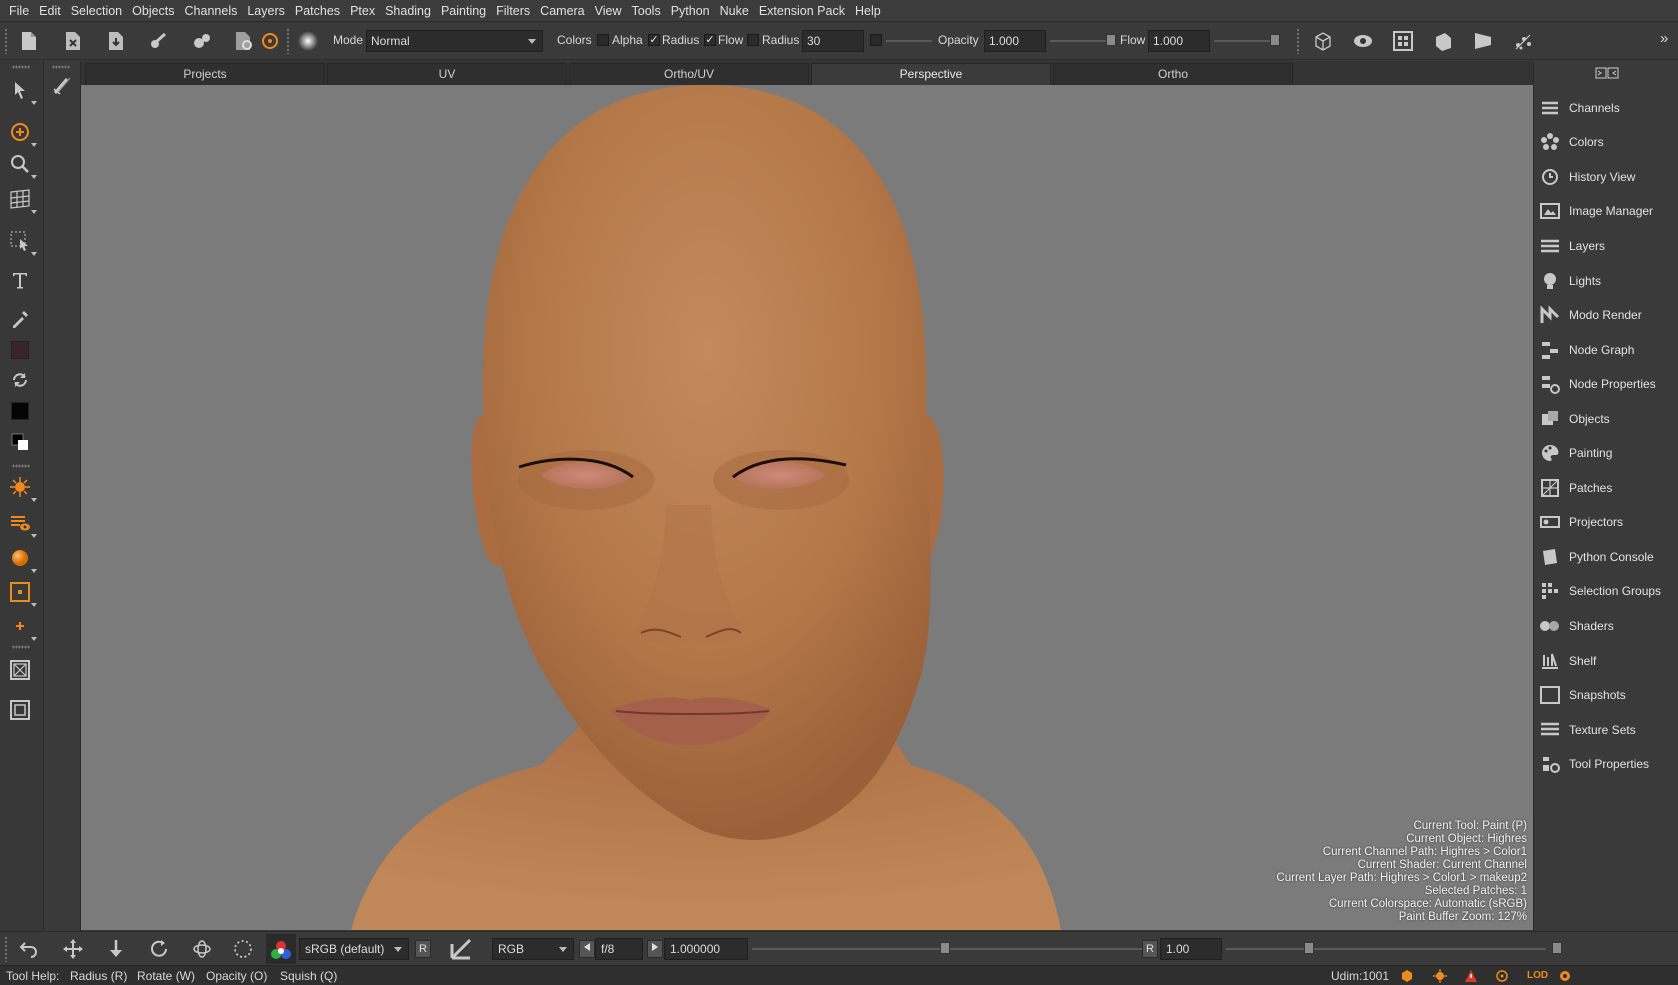 The width and height of the screenshot is (1678, 985). I want to click on gamma-reset-button: R, so click(1150, 949).